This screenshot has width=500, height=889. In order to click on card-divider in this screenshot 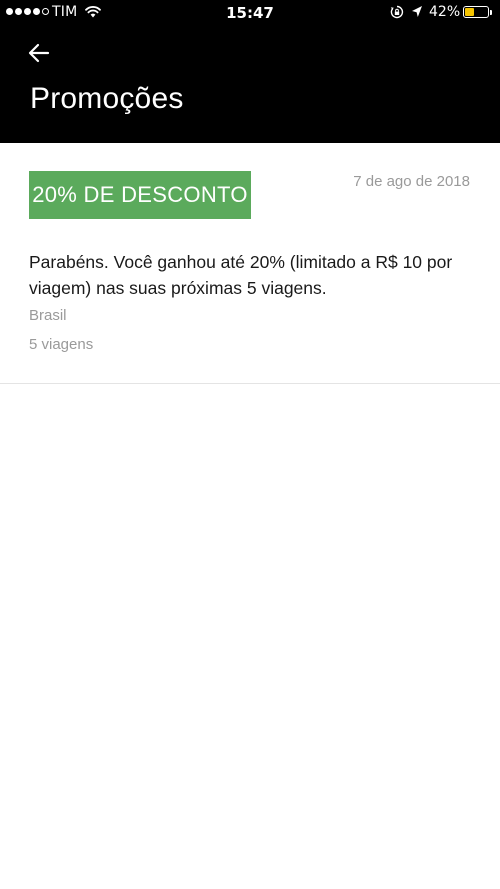, I will do `click(250, 383)`.